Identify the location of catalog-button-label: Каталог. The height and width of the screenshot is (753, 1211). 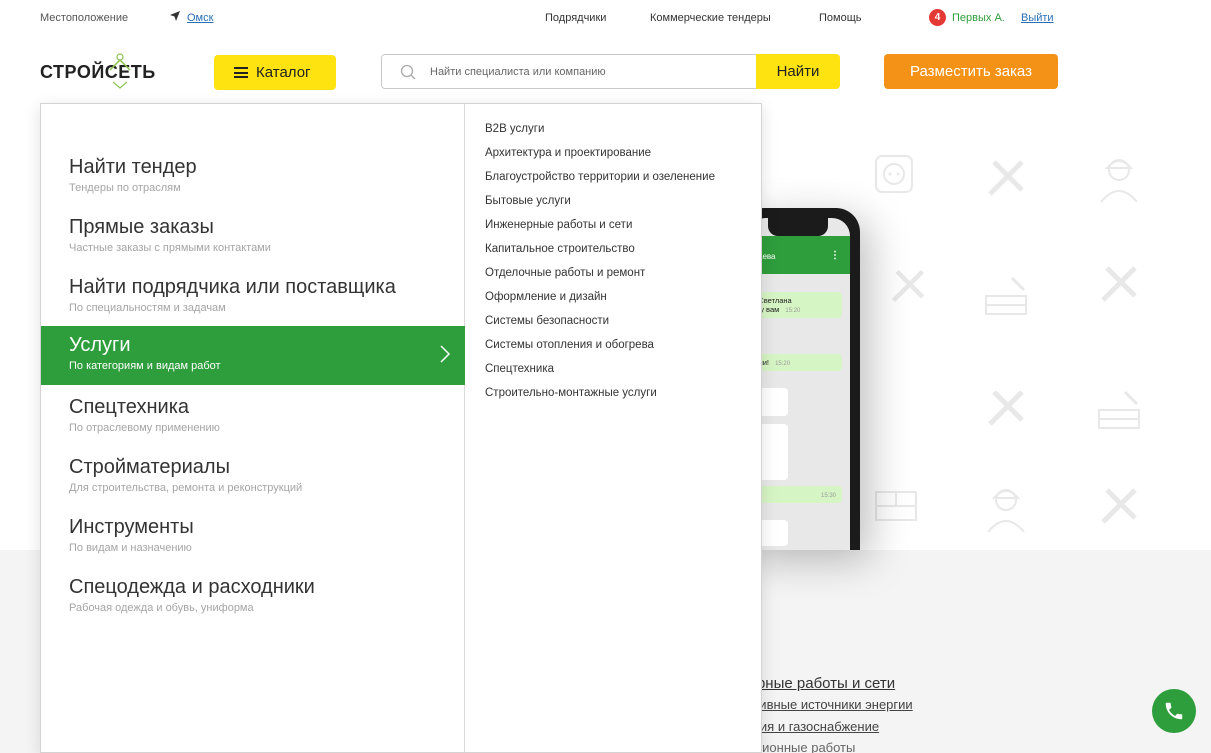
(283, 72).